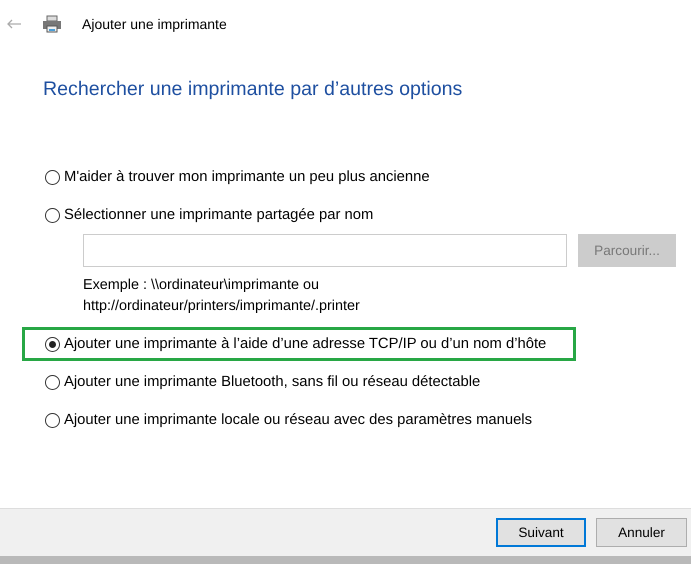 The image size is (691, 564). I want to click on option-label: Ajouter une imprimante à l’aide d’une adresse TCP/IP ou d’un nom d’hôte, so click(305, 344).